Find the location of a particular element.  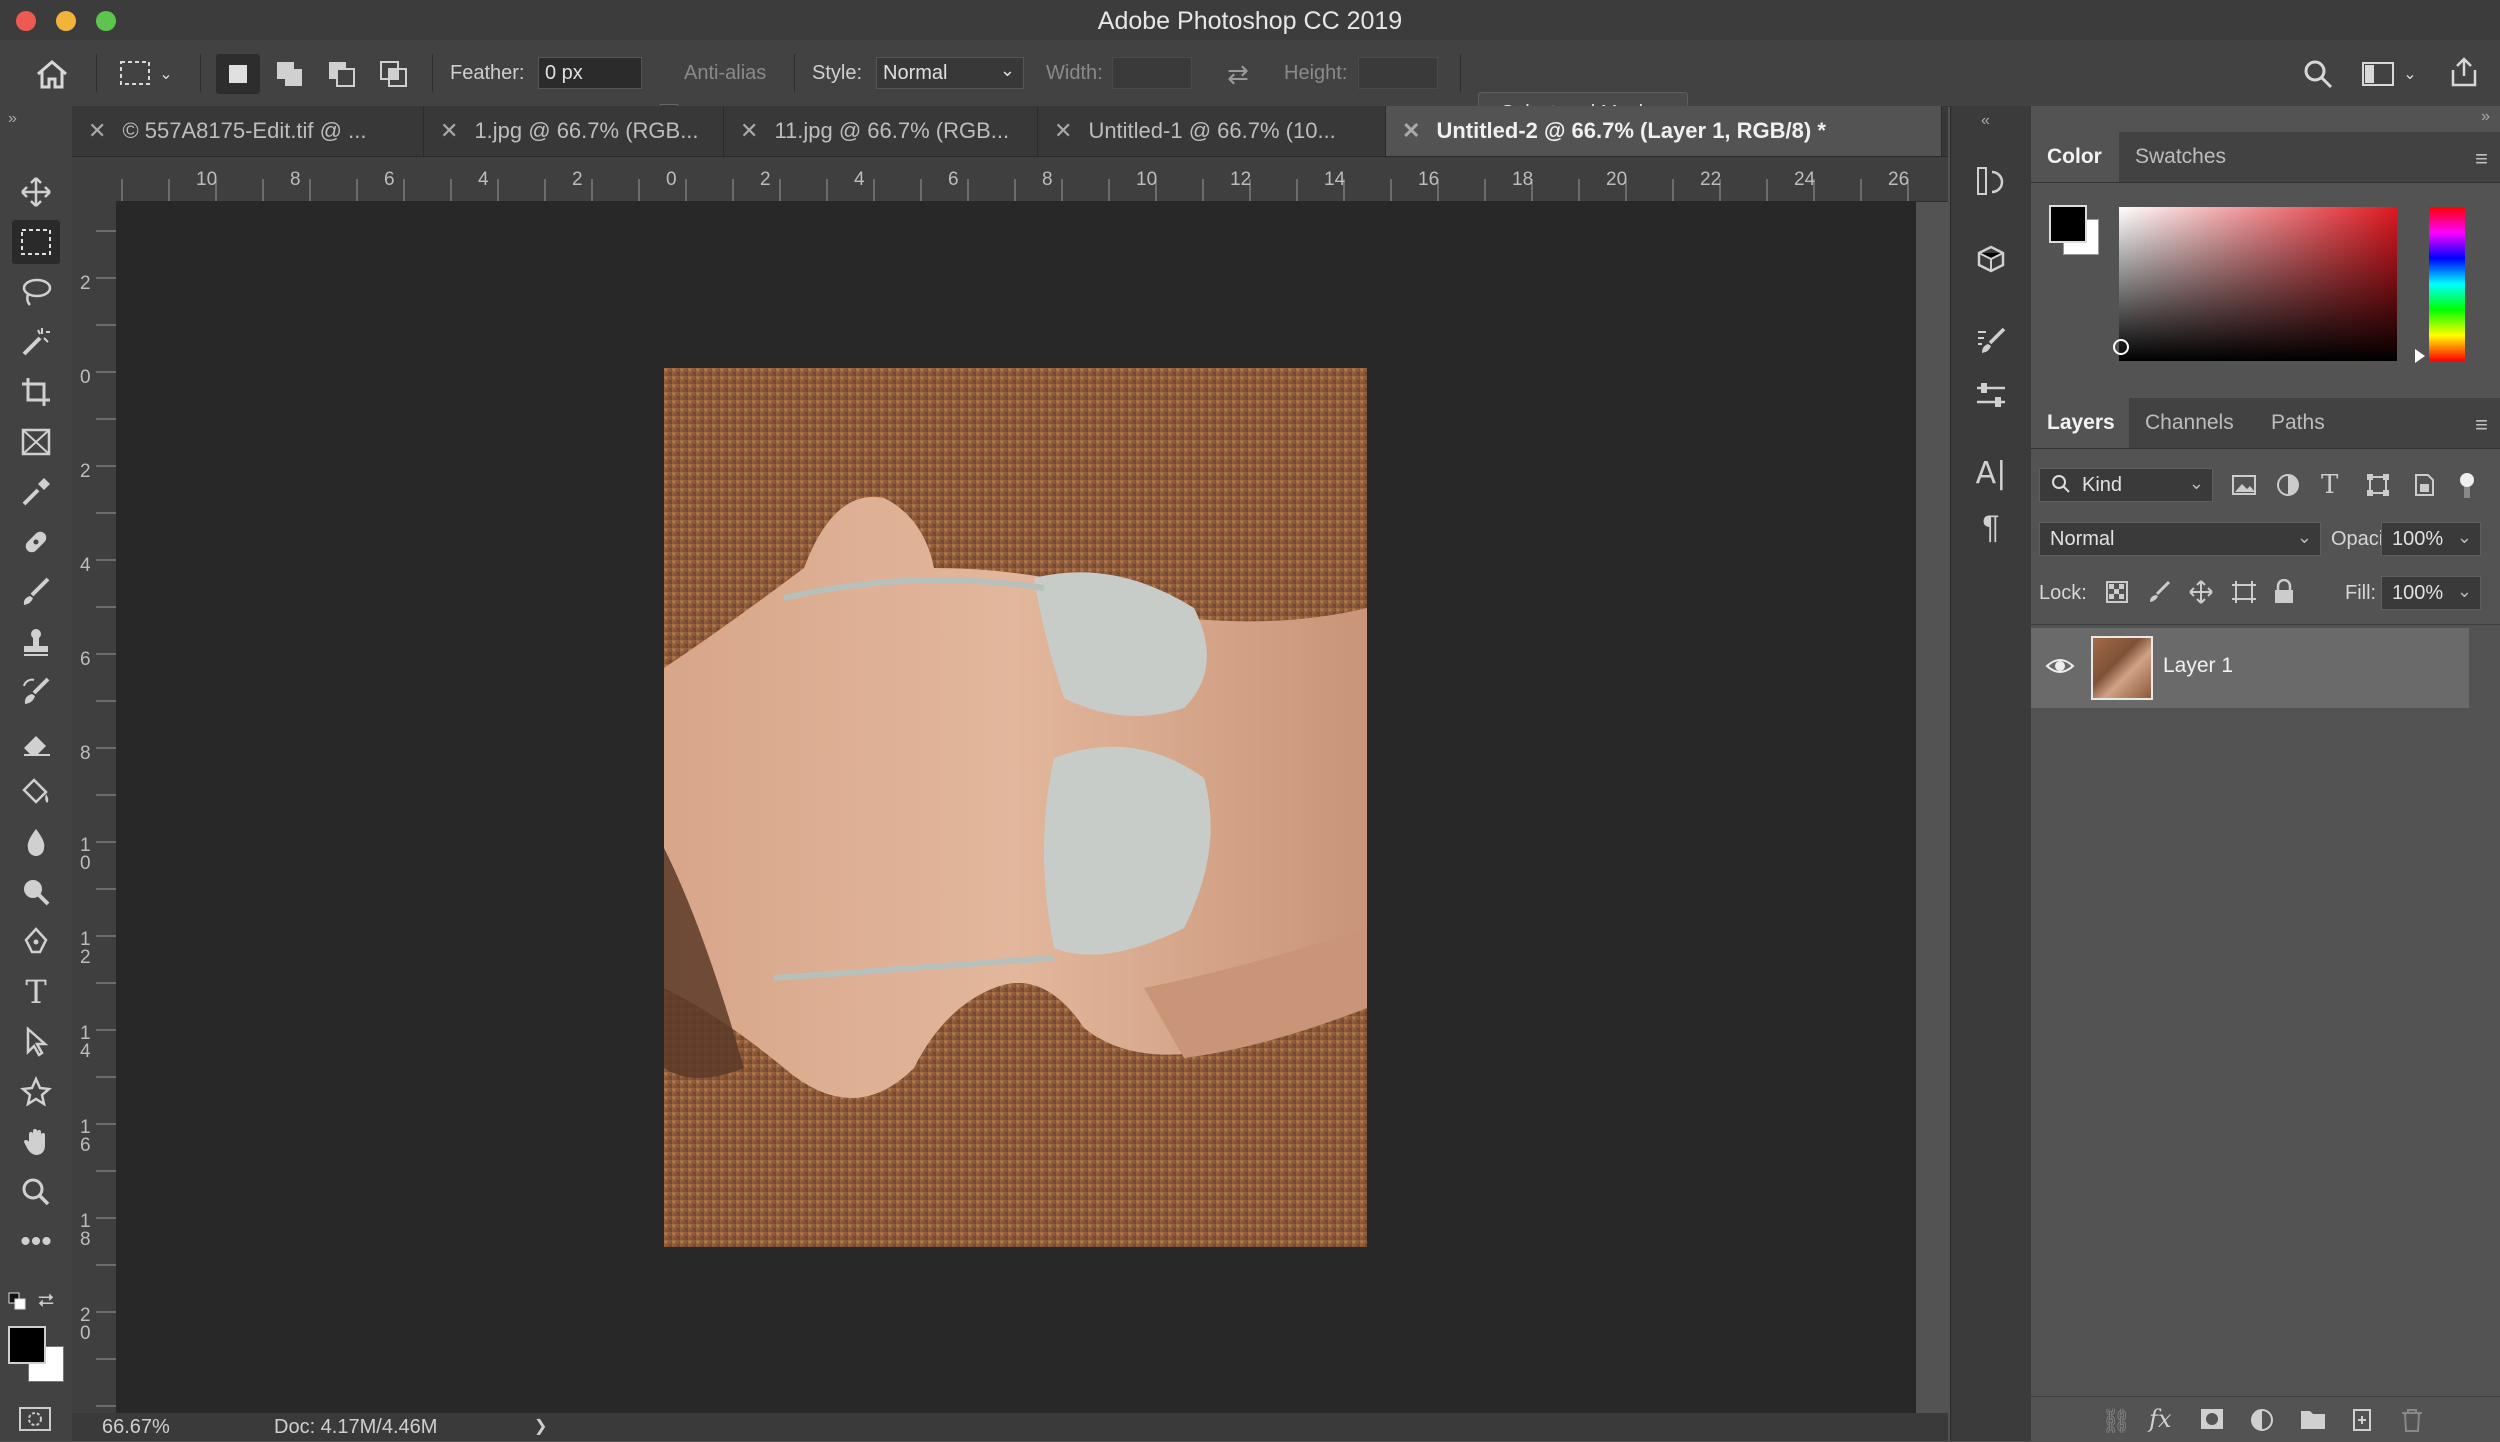

tab-color: Color is located at coordinates (2075, 157).